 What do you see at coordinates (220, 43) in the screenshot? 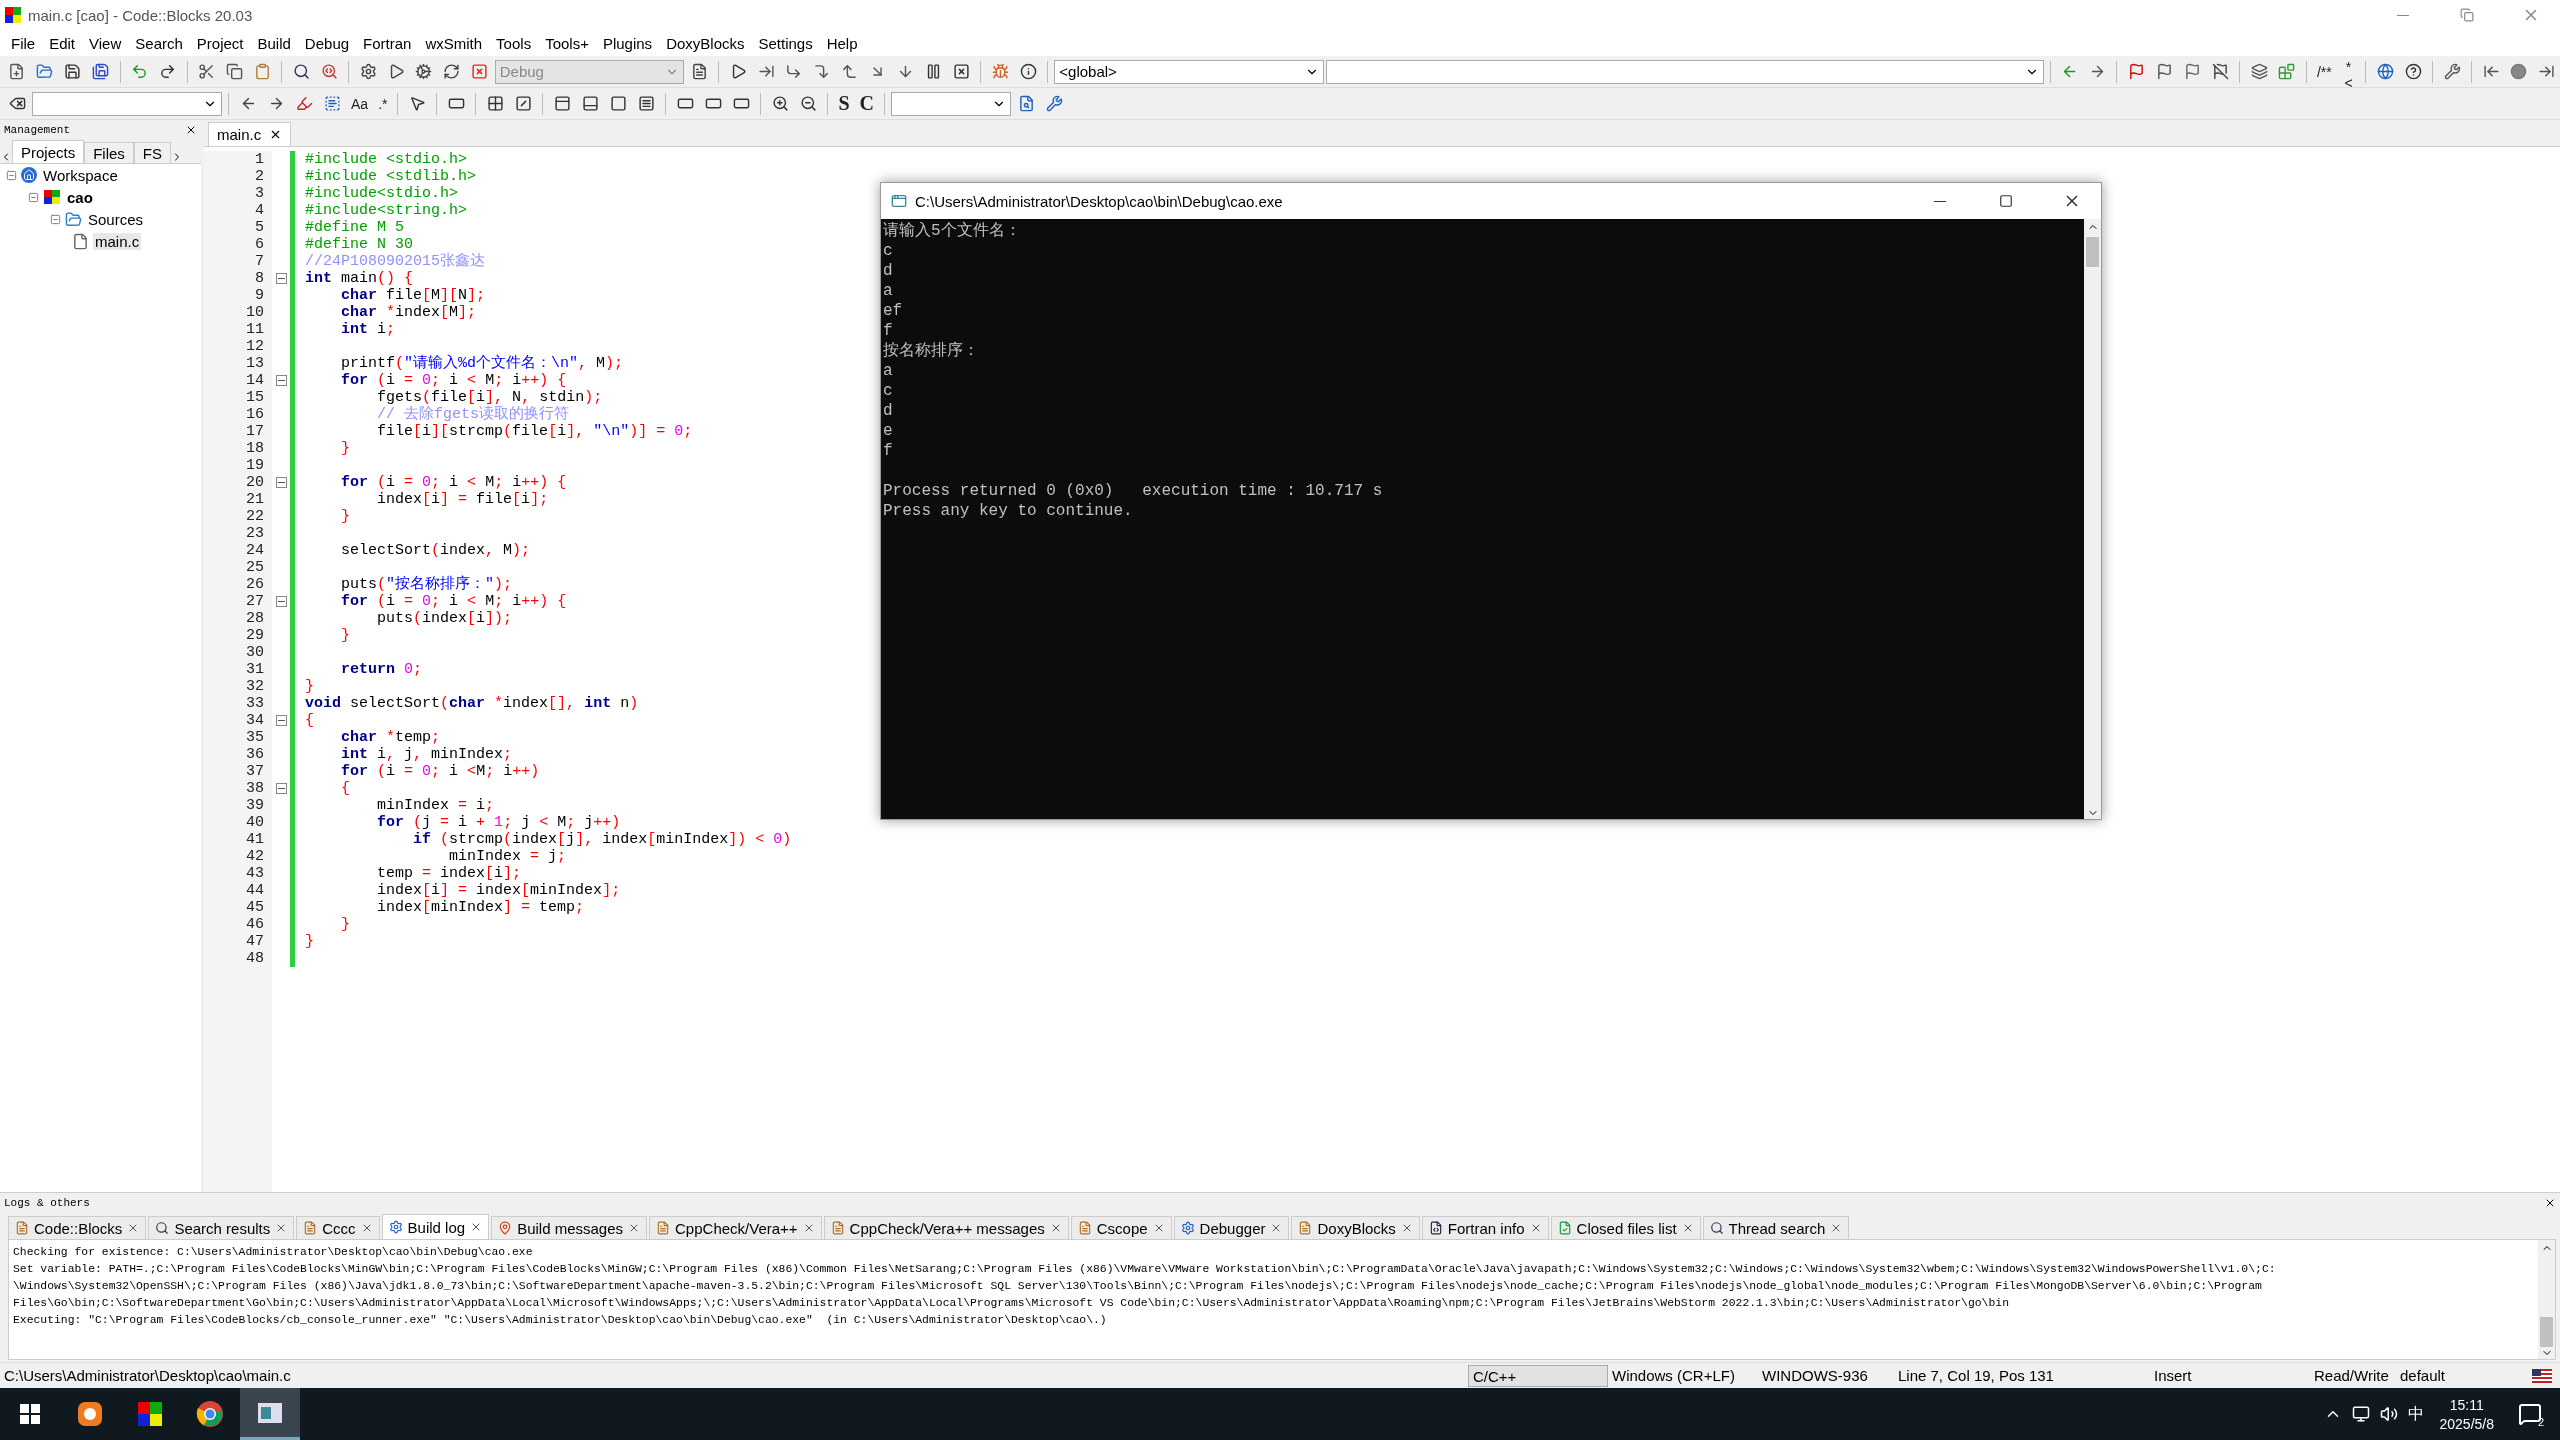
I see `menu-item: Project` at bounding box center [220, 43].